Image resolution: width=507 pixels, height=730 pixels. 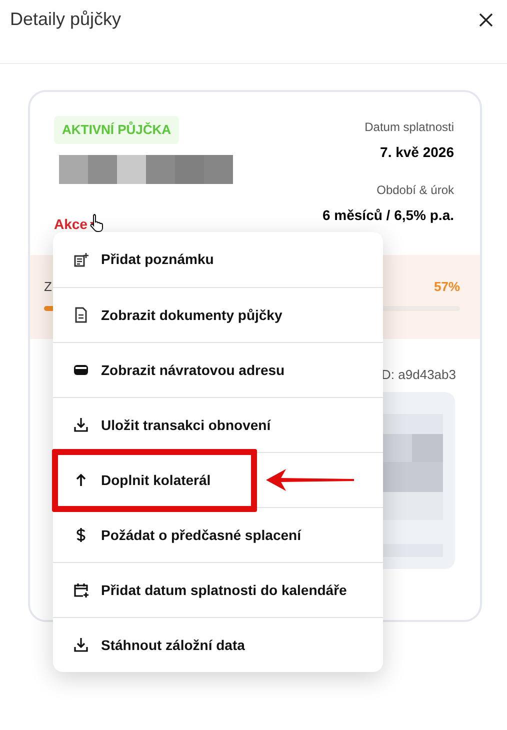 What do you see at coordinates (447, 287) in the screenshot?
I see `ltv-value: 57%` at bounding box center [447, 287].